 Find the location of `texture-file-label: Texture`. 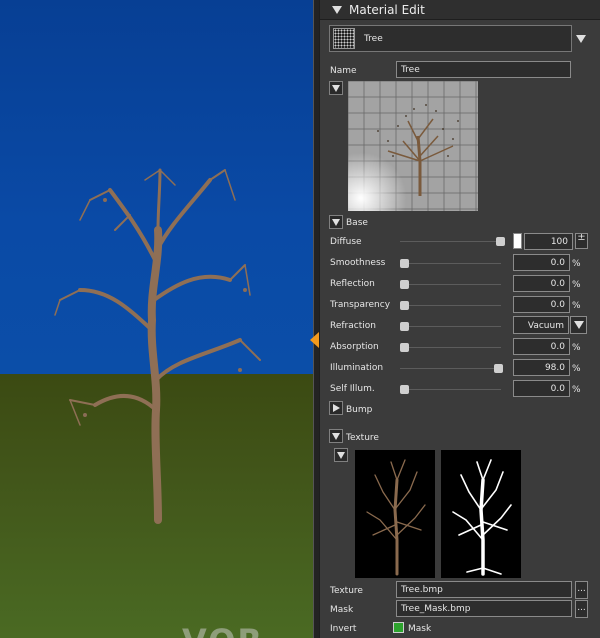

texture-file-label: Texture is located at coordinates (346, 591).